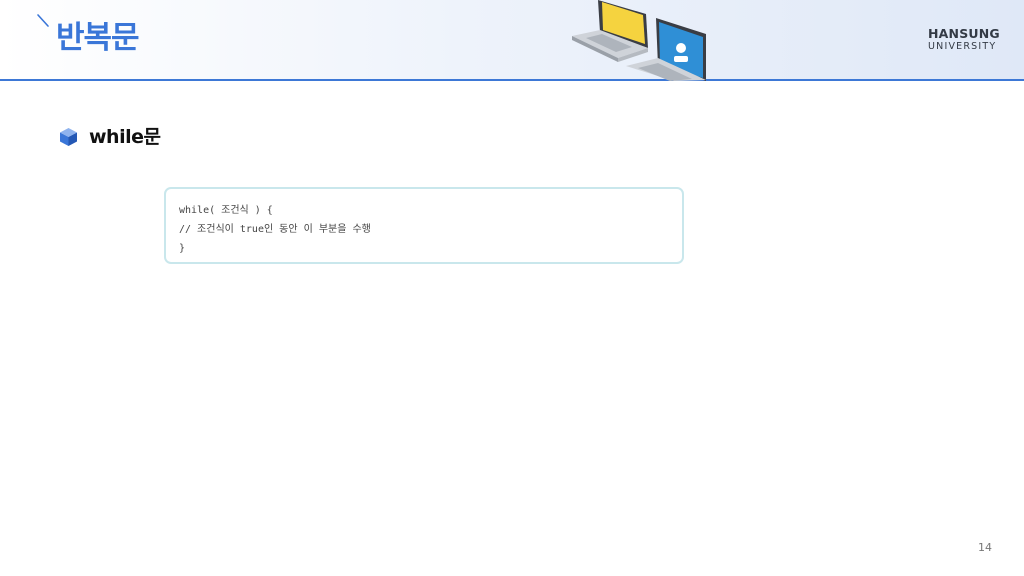 The height and width of the screenshot is (576, 1024). Describe the element at coordinates (68, 137) in the screenshot. I see `cube-icon` at that location.